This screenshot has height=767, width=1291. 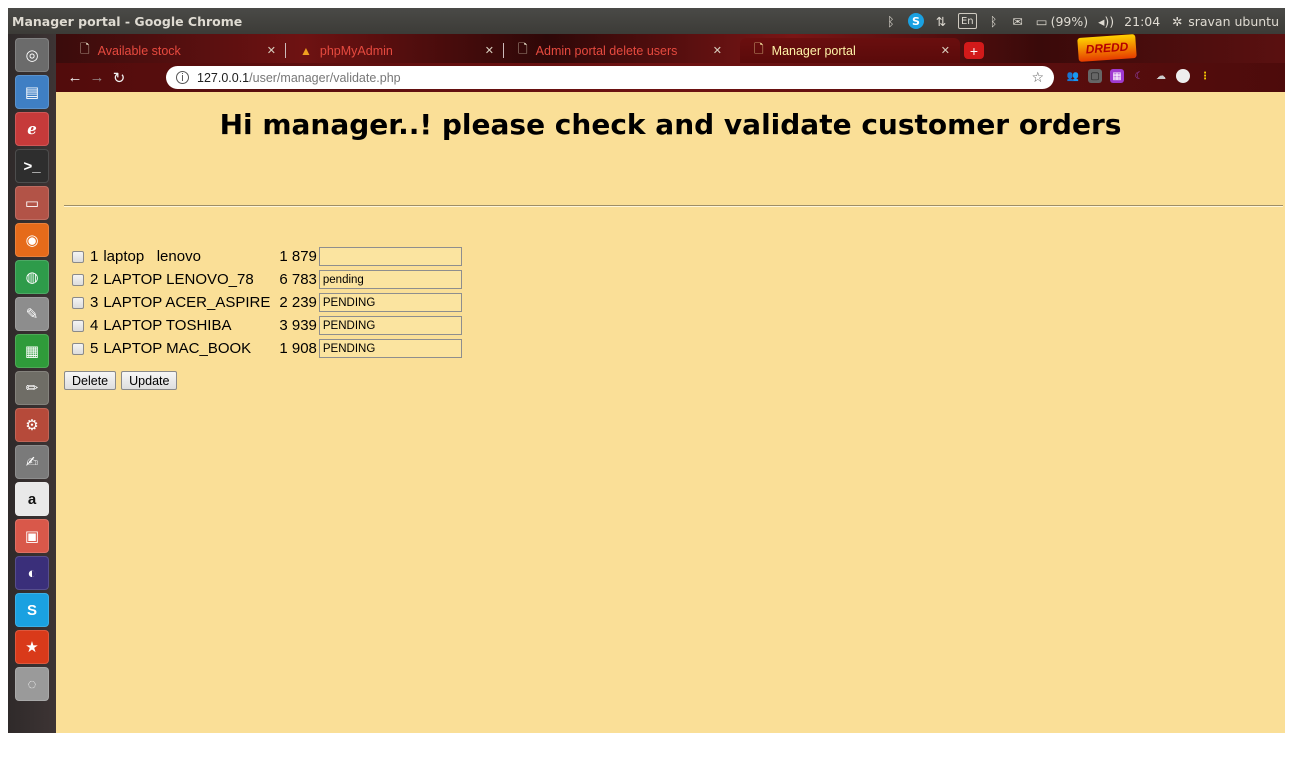 I want to click on bookmark-star-icon: ☆, so click(x=1037, y=77).